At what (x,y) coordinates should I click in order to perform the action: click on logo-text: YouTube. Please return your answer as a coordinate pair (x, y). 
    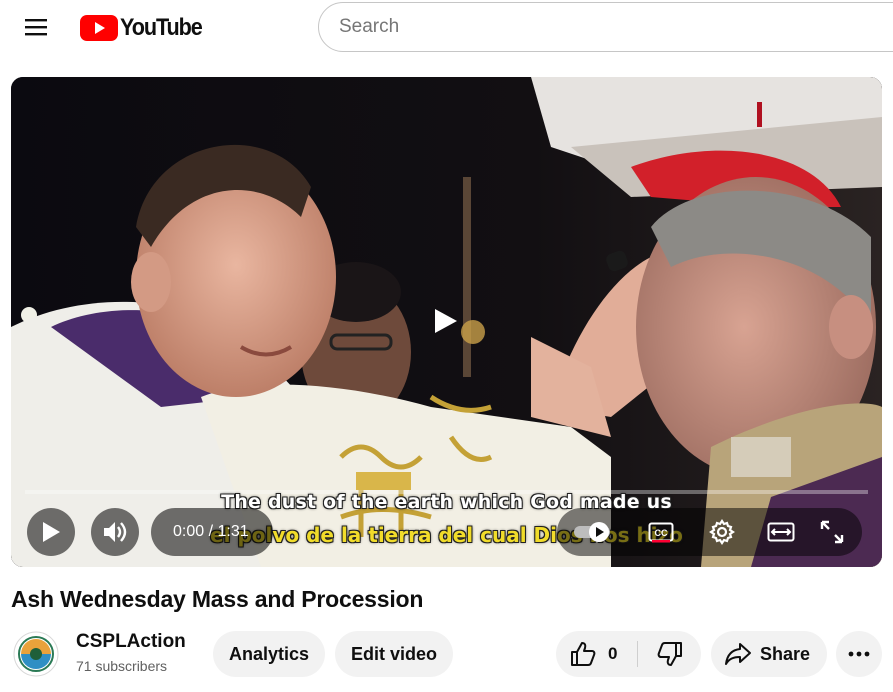
    Looking at the image, I should click on (161, 27).